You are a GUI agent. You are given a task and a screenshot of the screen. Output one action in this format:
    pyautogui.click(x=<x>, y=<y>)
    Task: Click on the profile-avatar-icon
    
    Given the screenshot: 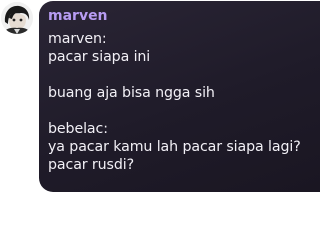 What is the action you would take?
    pyautogui.click(x=17, y=18)
    